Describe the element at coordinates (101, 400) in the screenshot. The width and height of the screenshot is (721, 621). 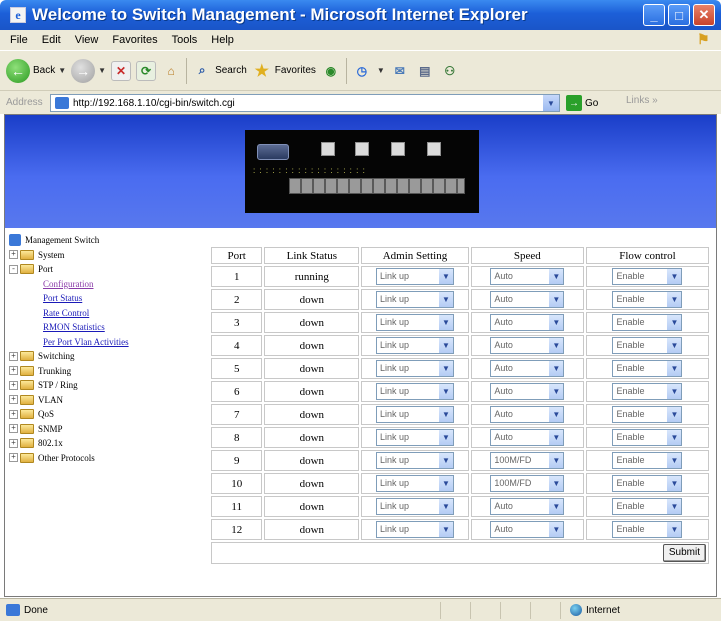
I see `tree-item-vlan: + VLAN` at that location.